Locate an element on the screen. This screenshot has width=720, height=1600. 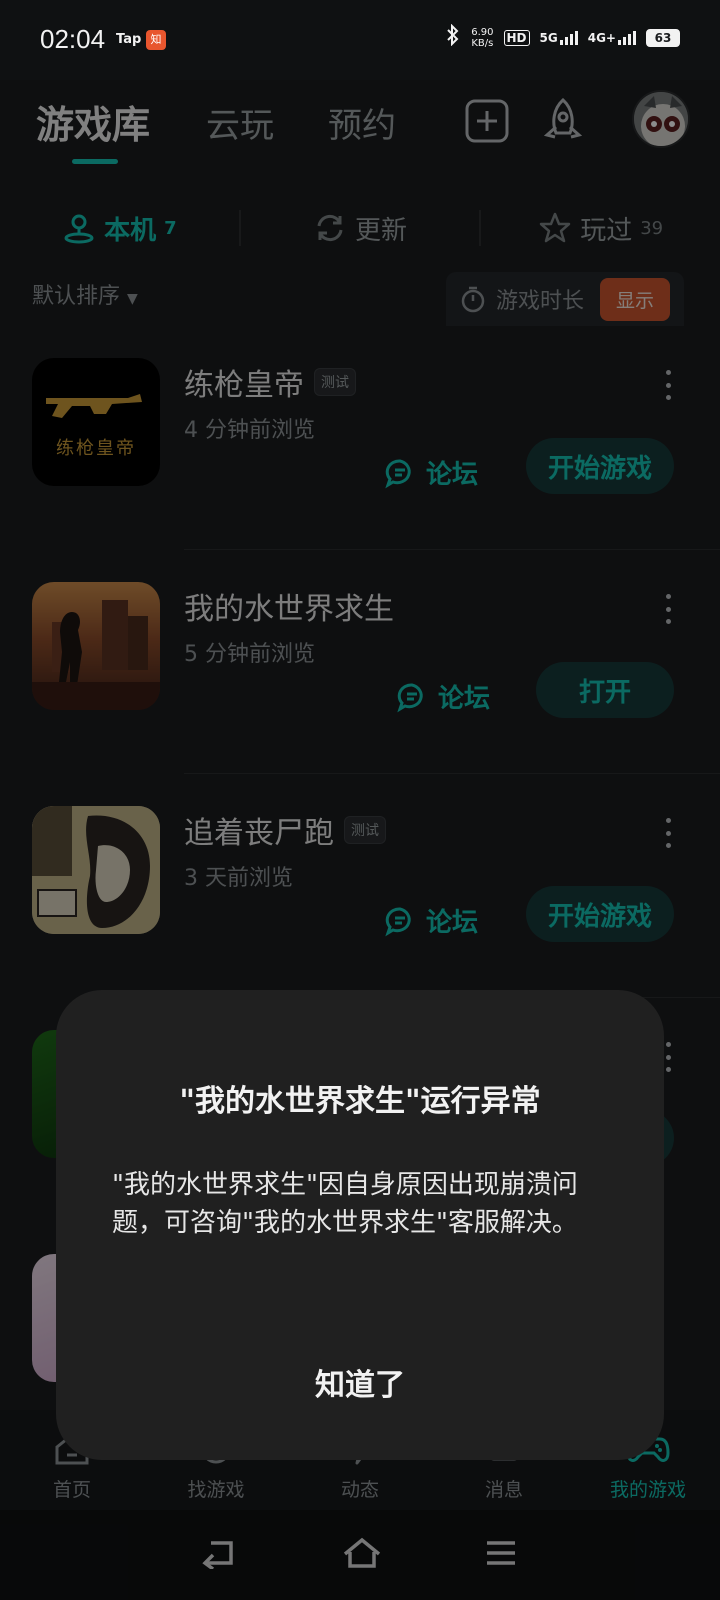
status-icons: 6.90 KB/s HD 5G 4G+ 63 is located at coordinates (562, 37).